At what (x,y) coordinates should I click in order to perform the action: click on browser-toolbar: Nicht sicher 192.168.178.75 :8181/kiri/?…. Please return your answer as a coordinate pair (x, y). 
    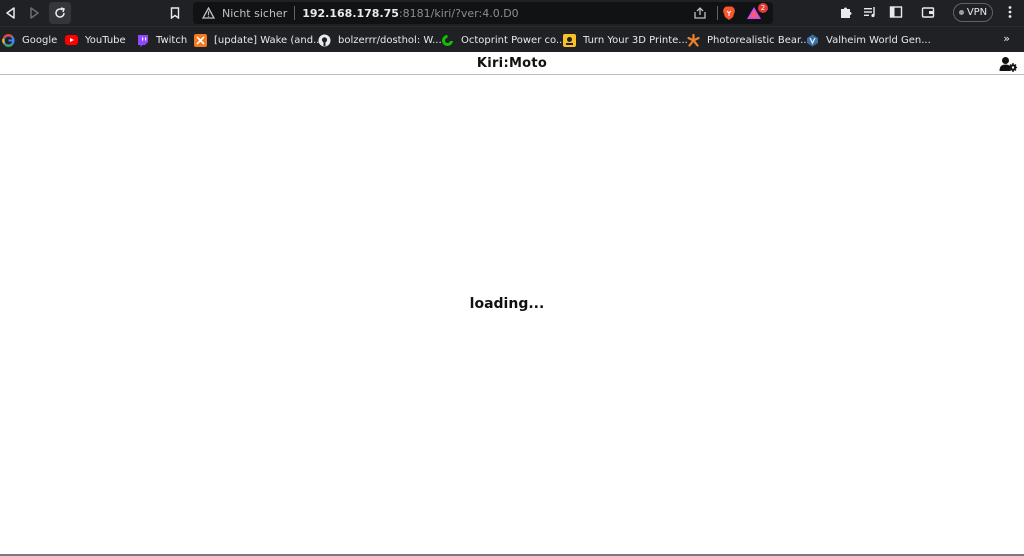
    Looking at the image, I should click on (512, 13).